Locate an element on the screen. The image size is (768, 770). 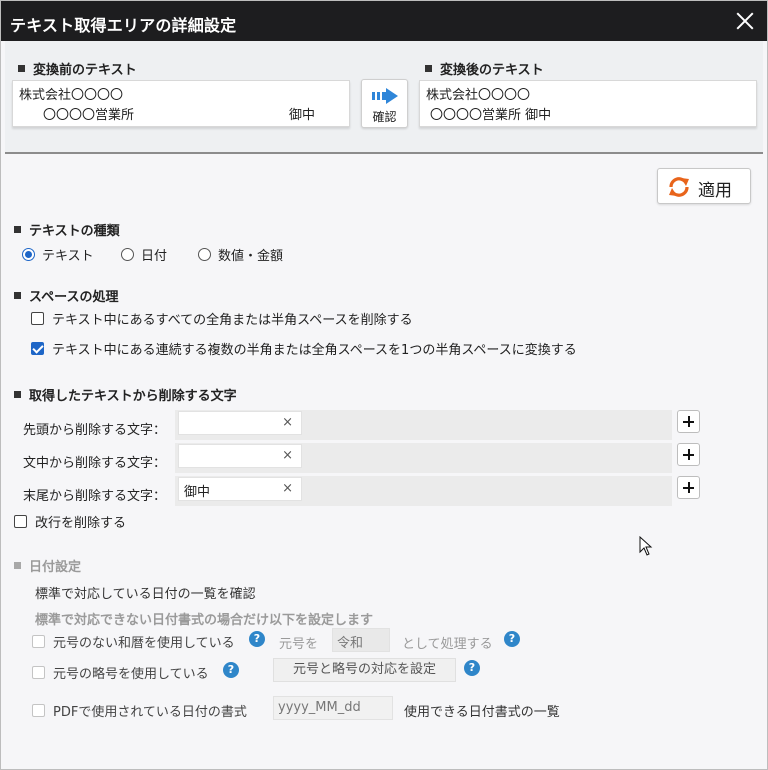
remove-heading: 取得したテキストから削除する文字 is located at coordinates (125, 394).